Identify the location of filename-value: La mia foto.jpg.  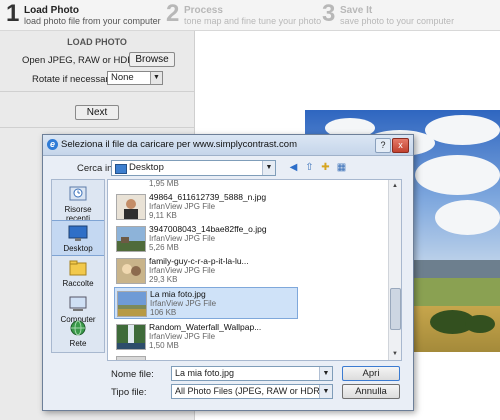
(205, 373).